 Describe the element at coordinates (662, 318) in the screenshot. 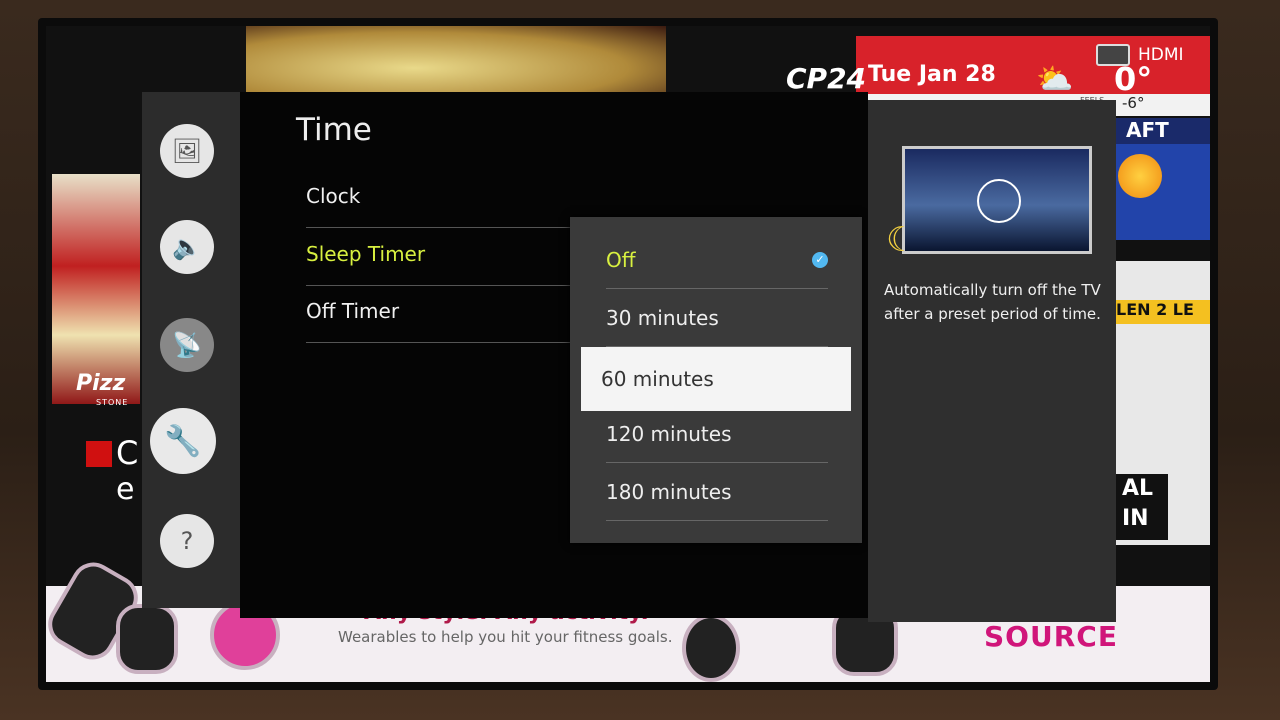

I see `option-label: 30 minutes` at that location.